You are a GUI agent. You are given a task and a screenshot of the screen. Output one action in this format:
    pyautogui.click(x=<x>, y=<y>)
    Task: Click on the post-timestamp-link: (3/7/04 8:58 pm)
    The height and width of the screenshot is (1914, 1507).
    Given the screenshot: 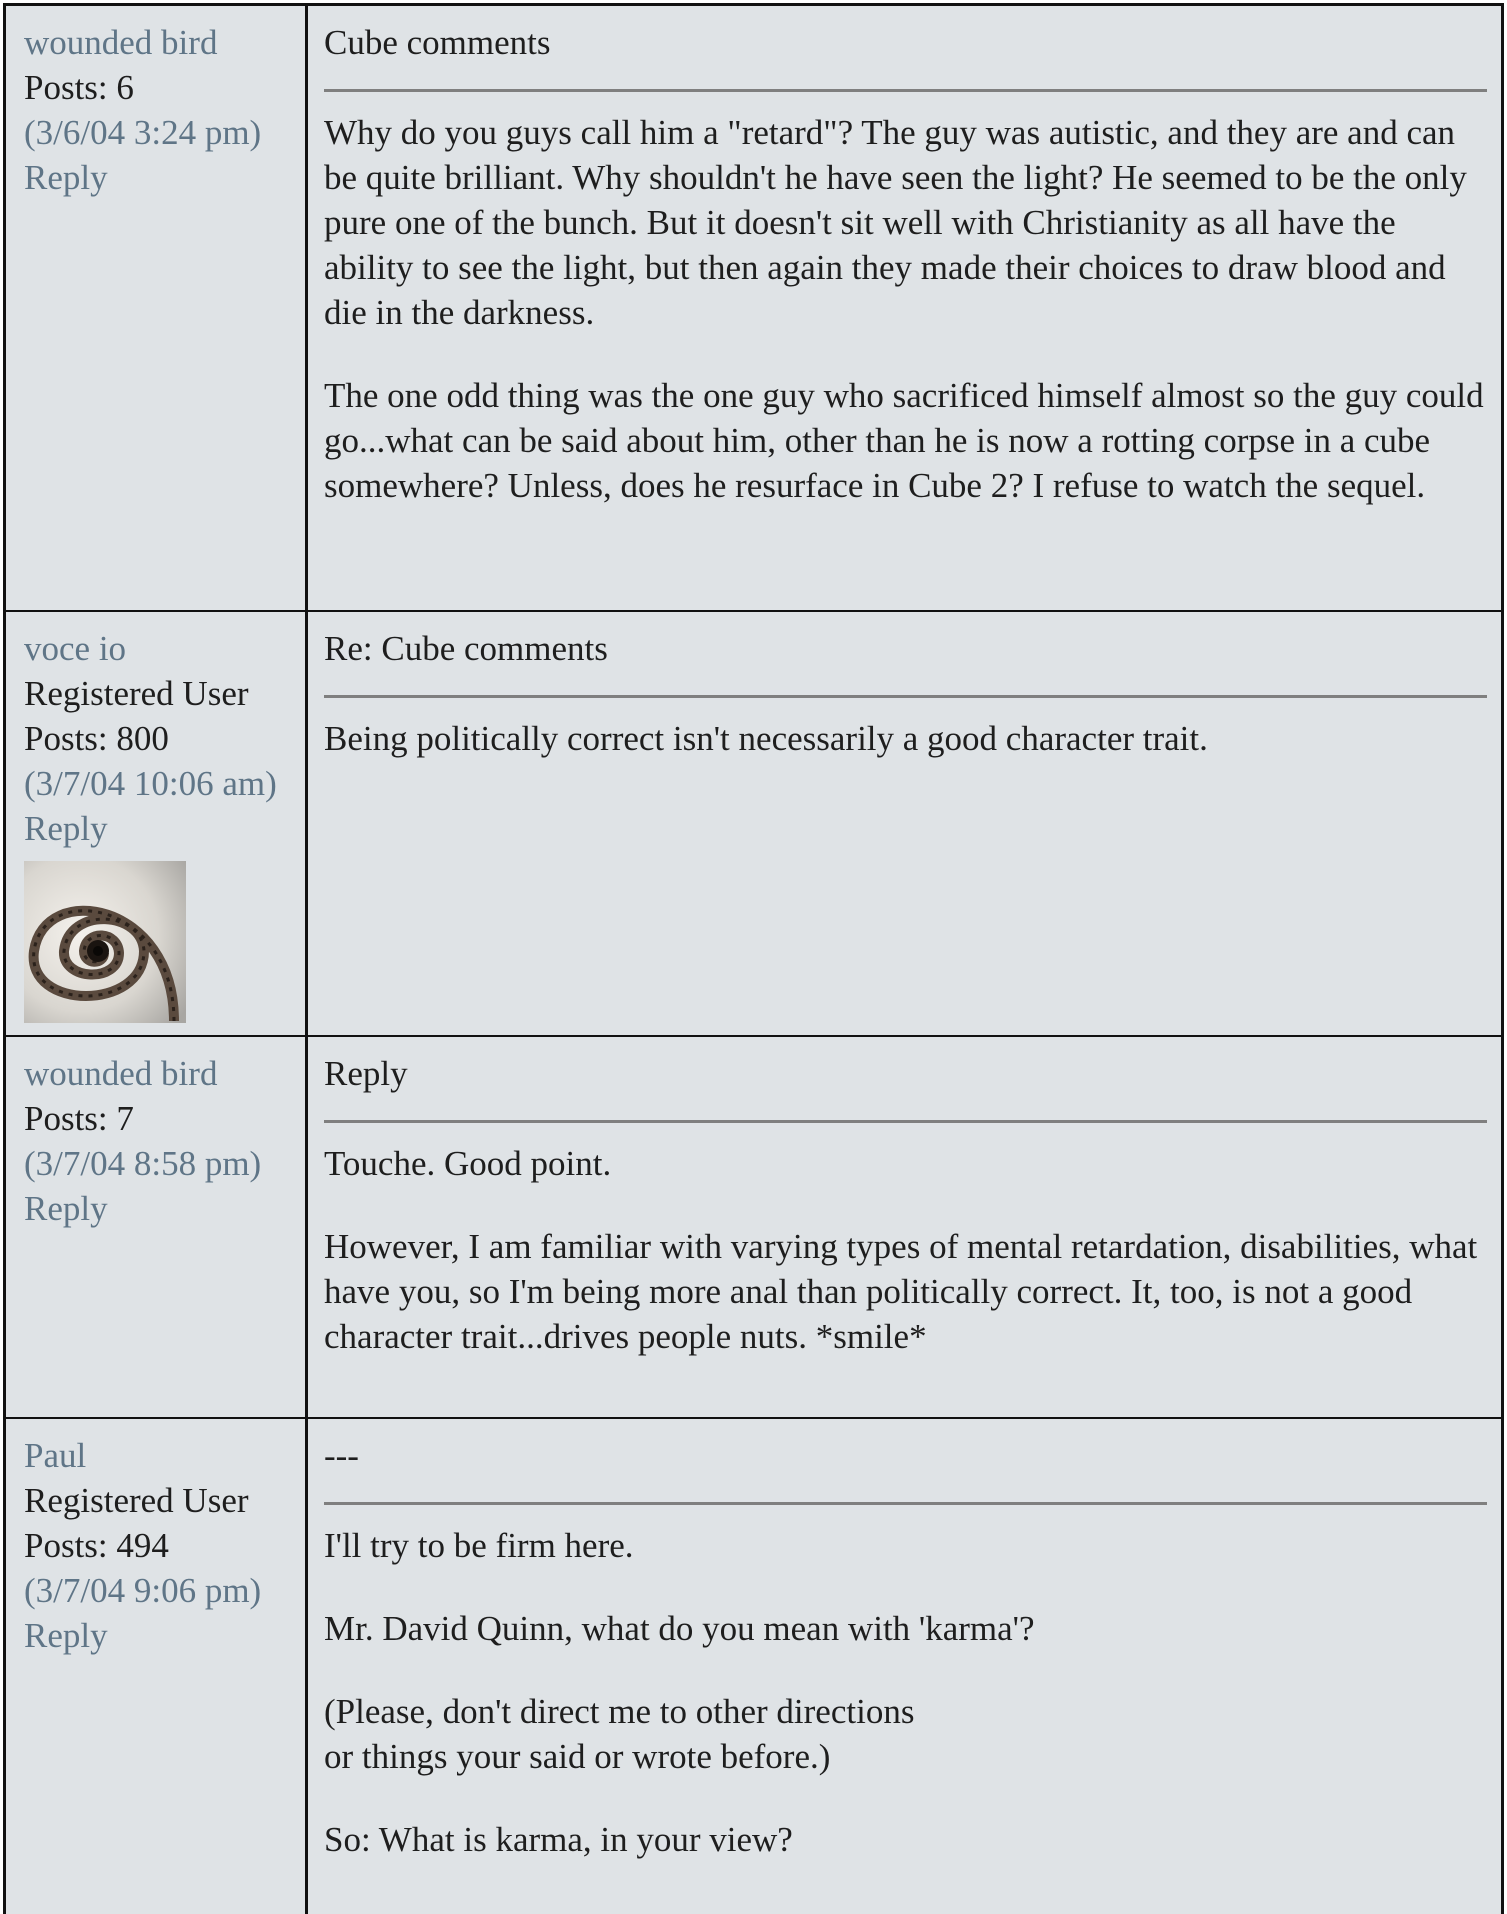 What is the action you would take?
    pyautogui.click(x=164, y=1163)
    